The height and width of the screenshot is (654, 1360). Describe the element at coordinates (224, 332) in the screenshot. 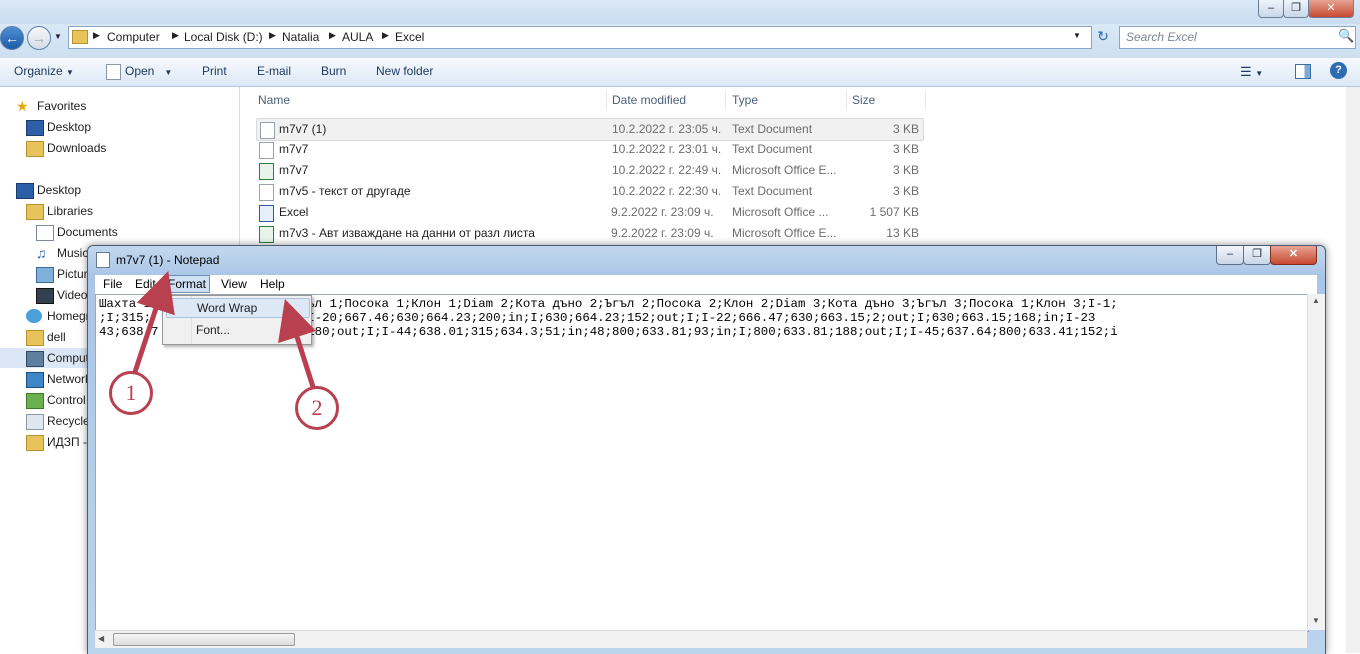

I see `annotation-arrows` at that location.